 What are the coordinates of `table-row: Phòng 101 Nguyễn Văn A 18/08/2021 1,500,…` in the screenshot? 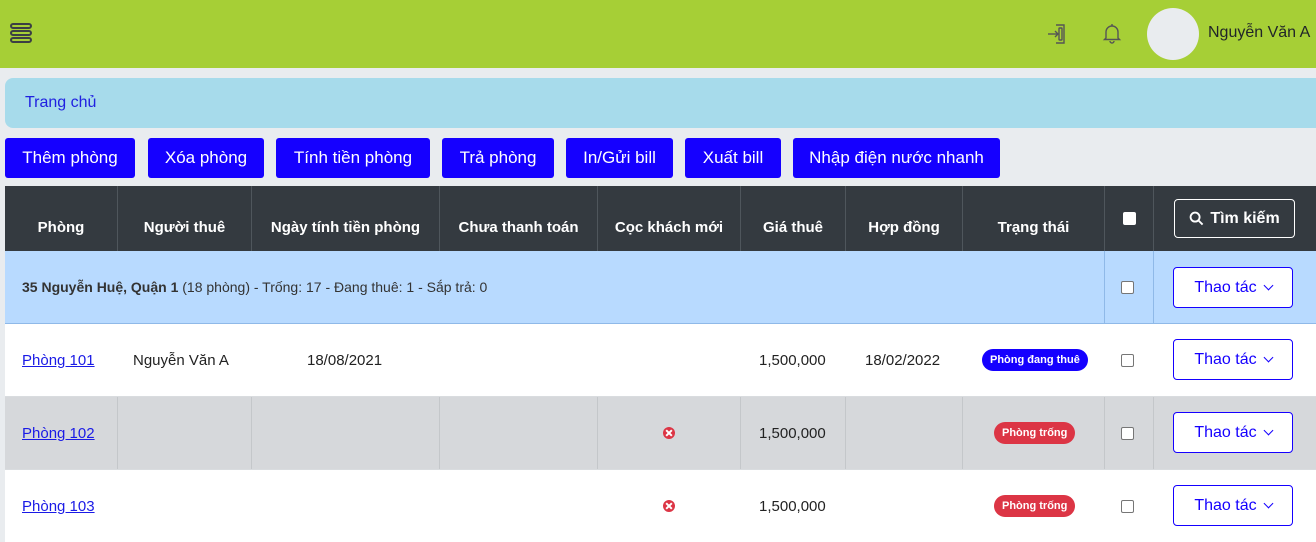 It's located at (660, 360).